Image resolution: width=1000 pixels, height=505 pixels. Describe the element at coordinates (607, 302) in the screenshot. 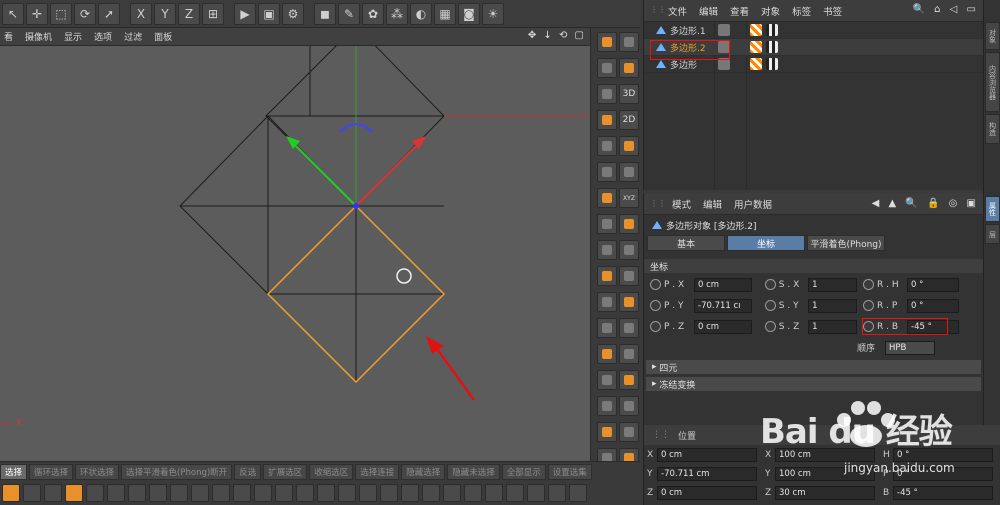

I see `brush-icon` at that location.